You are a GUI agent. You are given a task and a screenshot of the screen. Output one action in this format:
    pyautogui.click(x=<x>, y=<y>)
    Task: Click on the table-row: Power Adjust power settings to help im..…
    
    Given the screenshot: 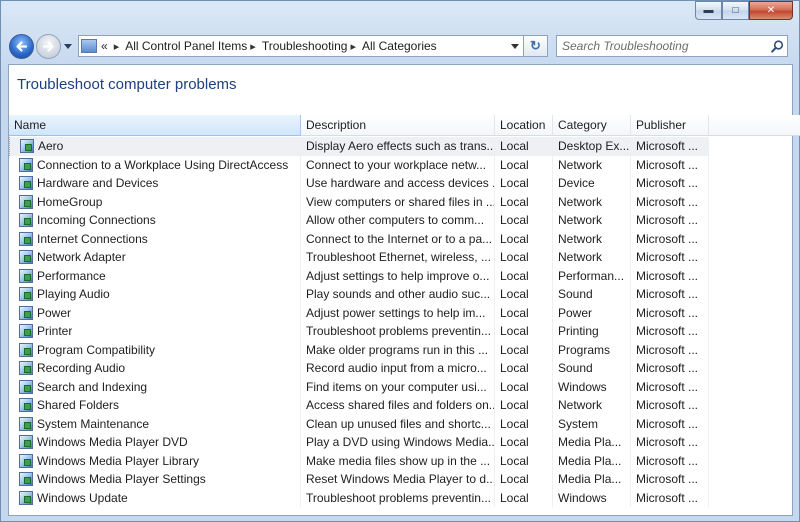 What is the action you would take?
    pyautogui.click(x=359, y=312)
    